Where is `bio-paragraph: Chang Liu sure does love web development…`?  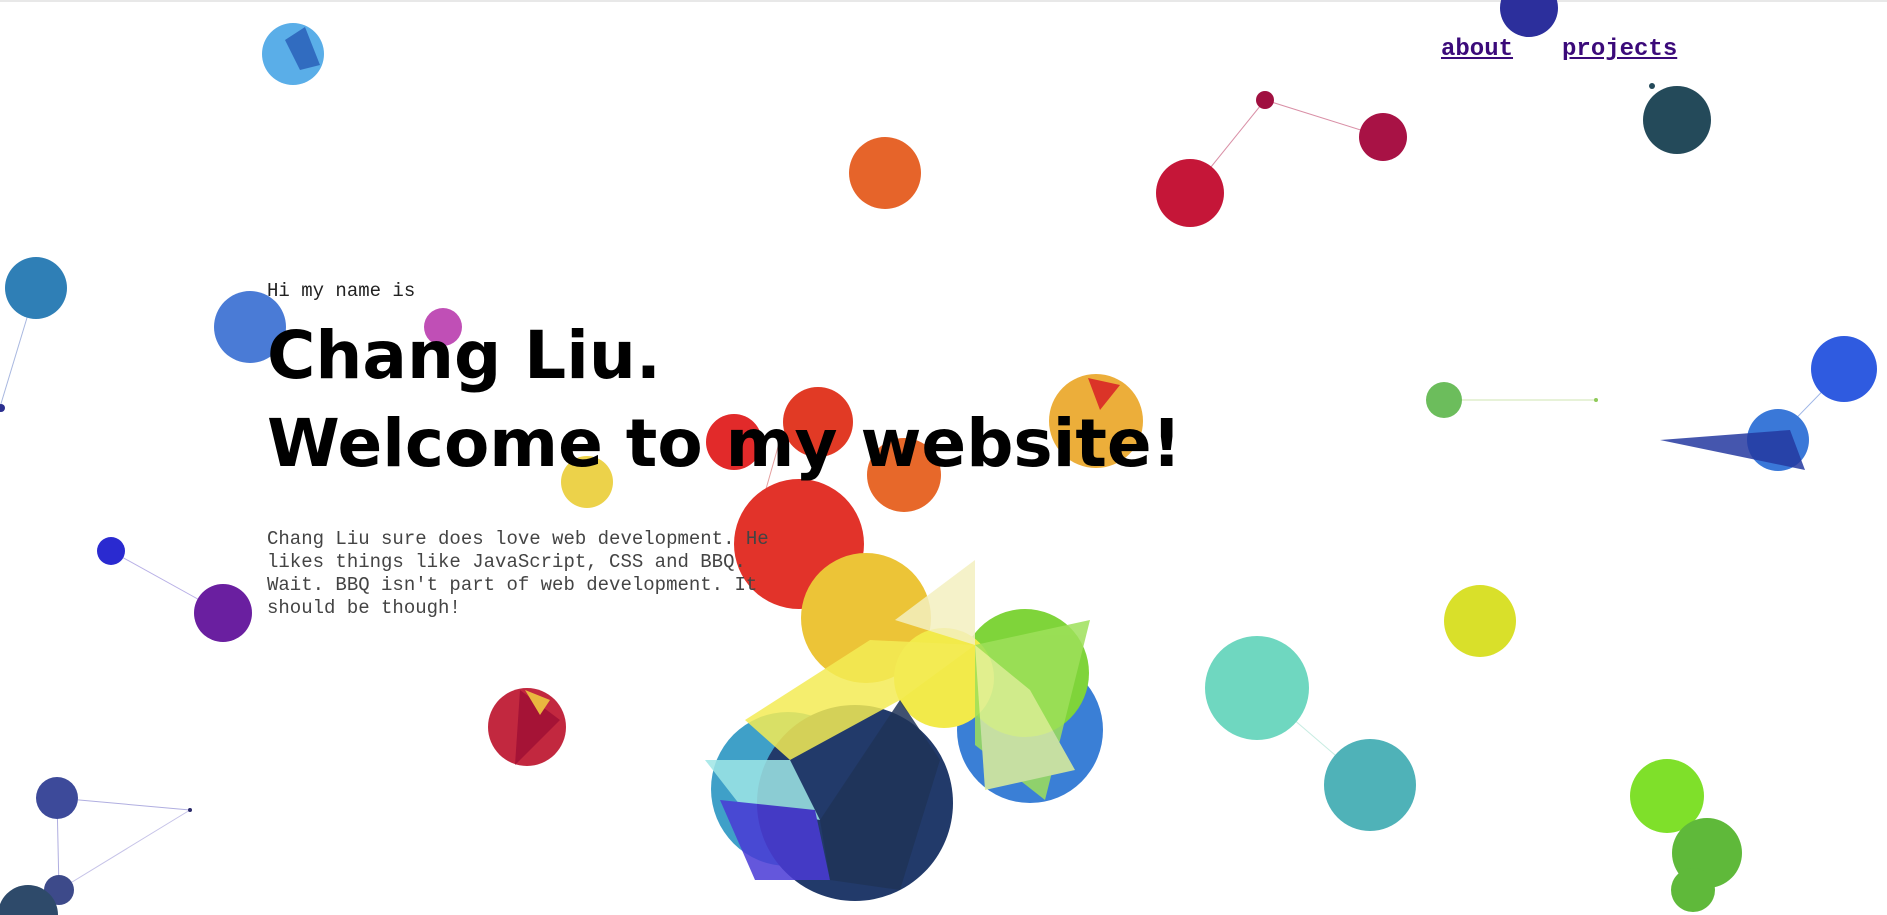
bio-paragraph: Chang Liu sure does love web development… is located at coordinates (518, 573).